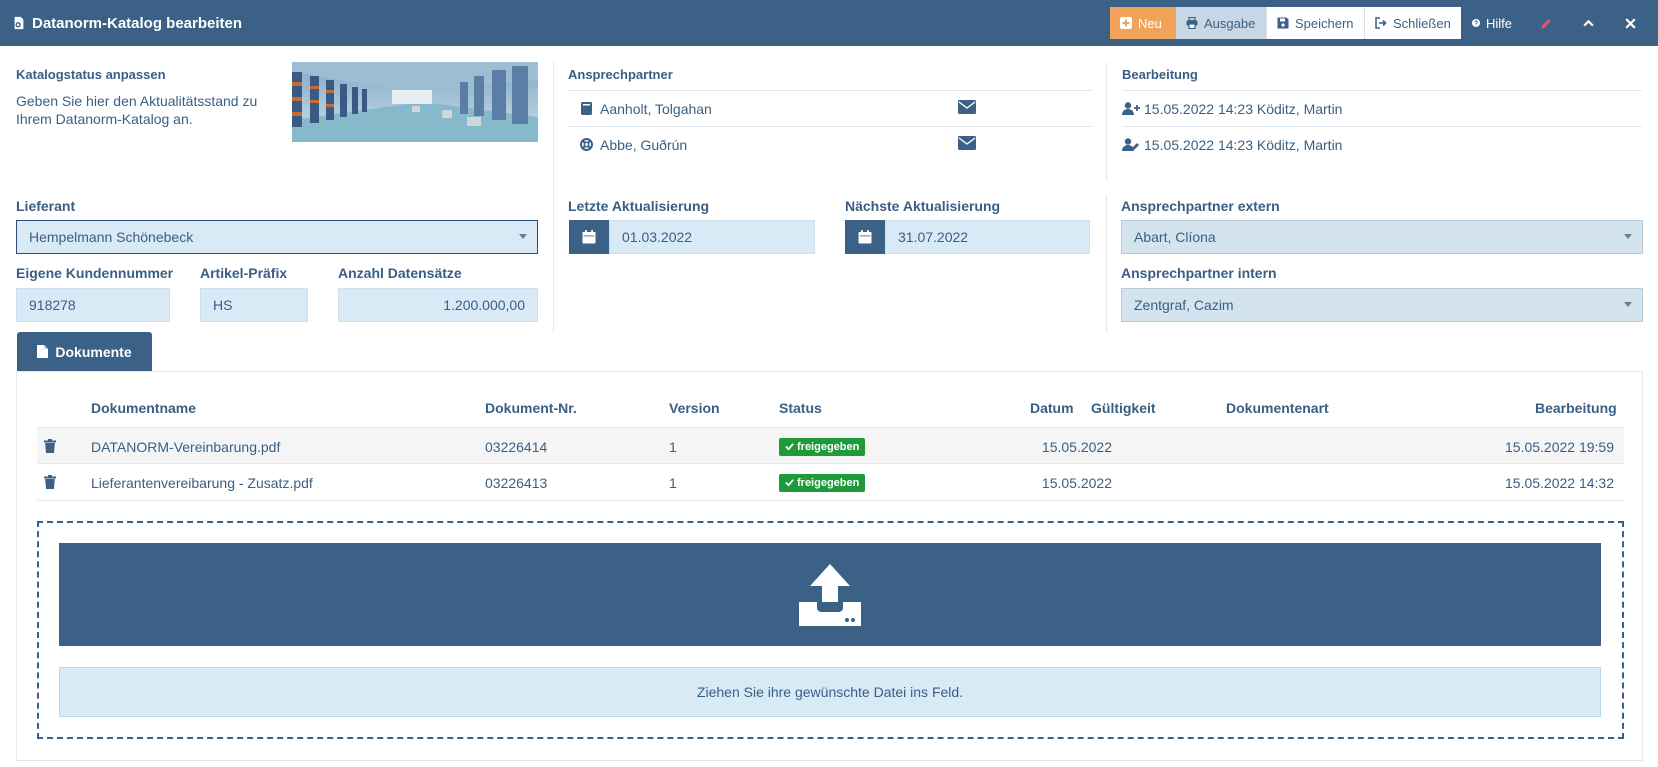 The width and height of the screenshot is (1658, 767). Describe the element at coordinates (1382, 108) in the screenshot. I see `edit-history-row: 15.05.2022 14:23 Köditz, Martin` at that location.